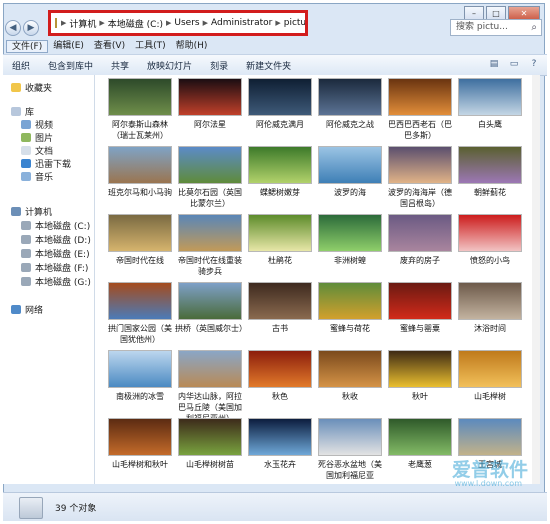 This screenshot has width=550, height=524. I want to click on file-item: 巴西巴西老石（巴巴多斯）, so click(420, 109).